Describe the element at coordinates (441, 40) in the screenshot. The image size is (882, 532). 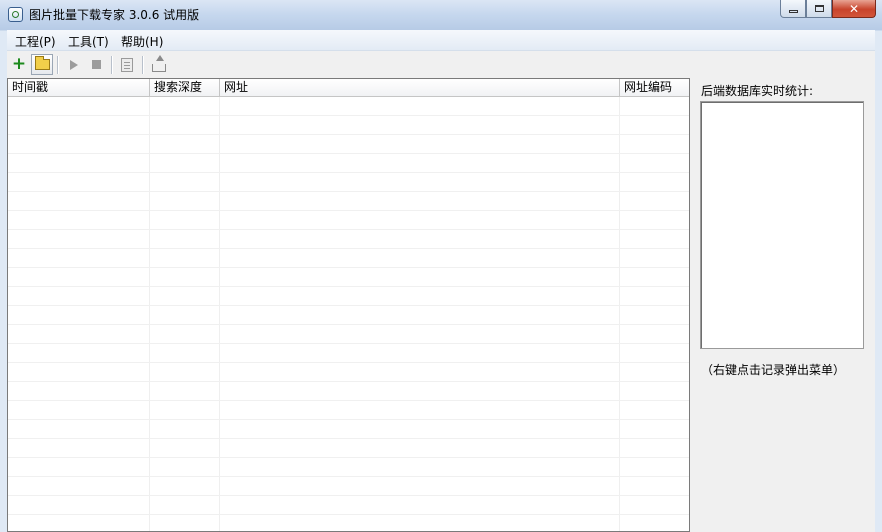
I see `menu-bar: 工程(P) 工具(T) 帮助(H)` at that location.